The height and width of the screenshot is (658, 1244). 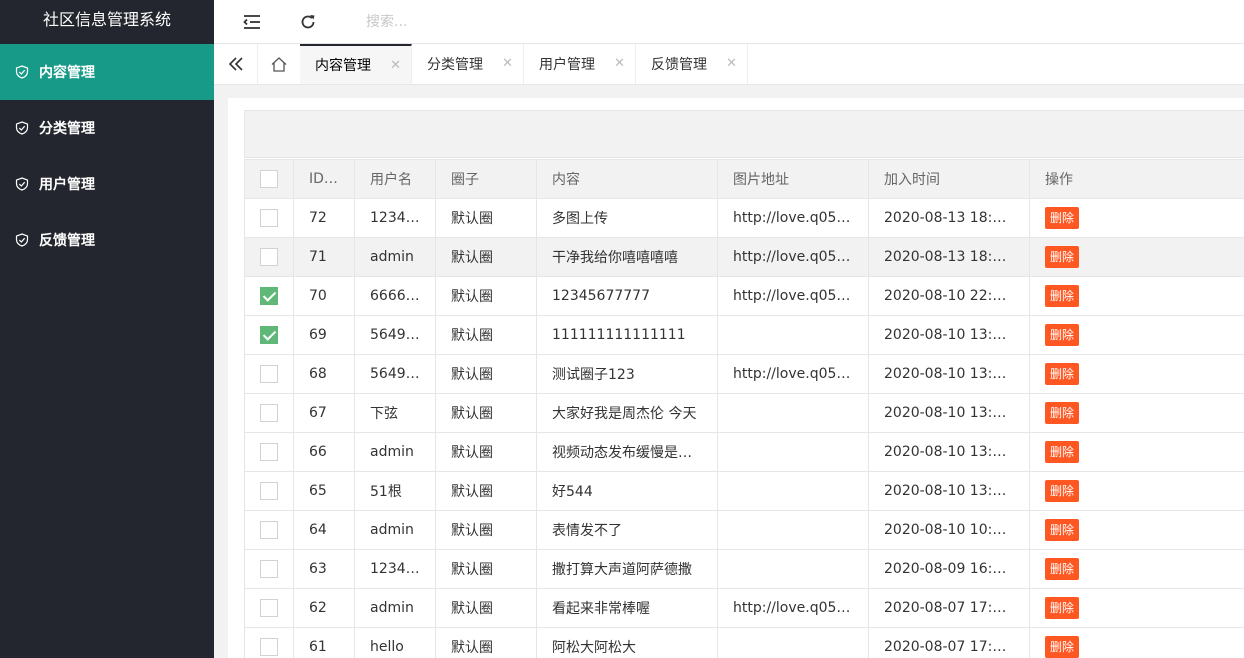 I want to click on column-header-username: 用户名, so click(x=395, y=179).